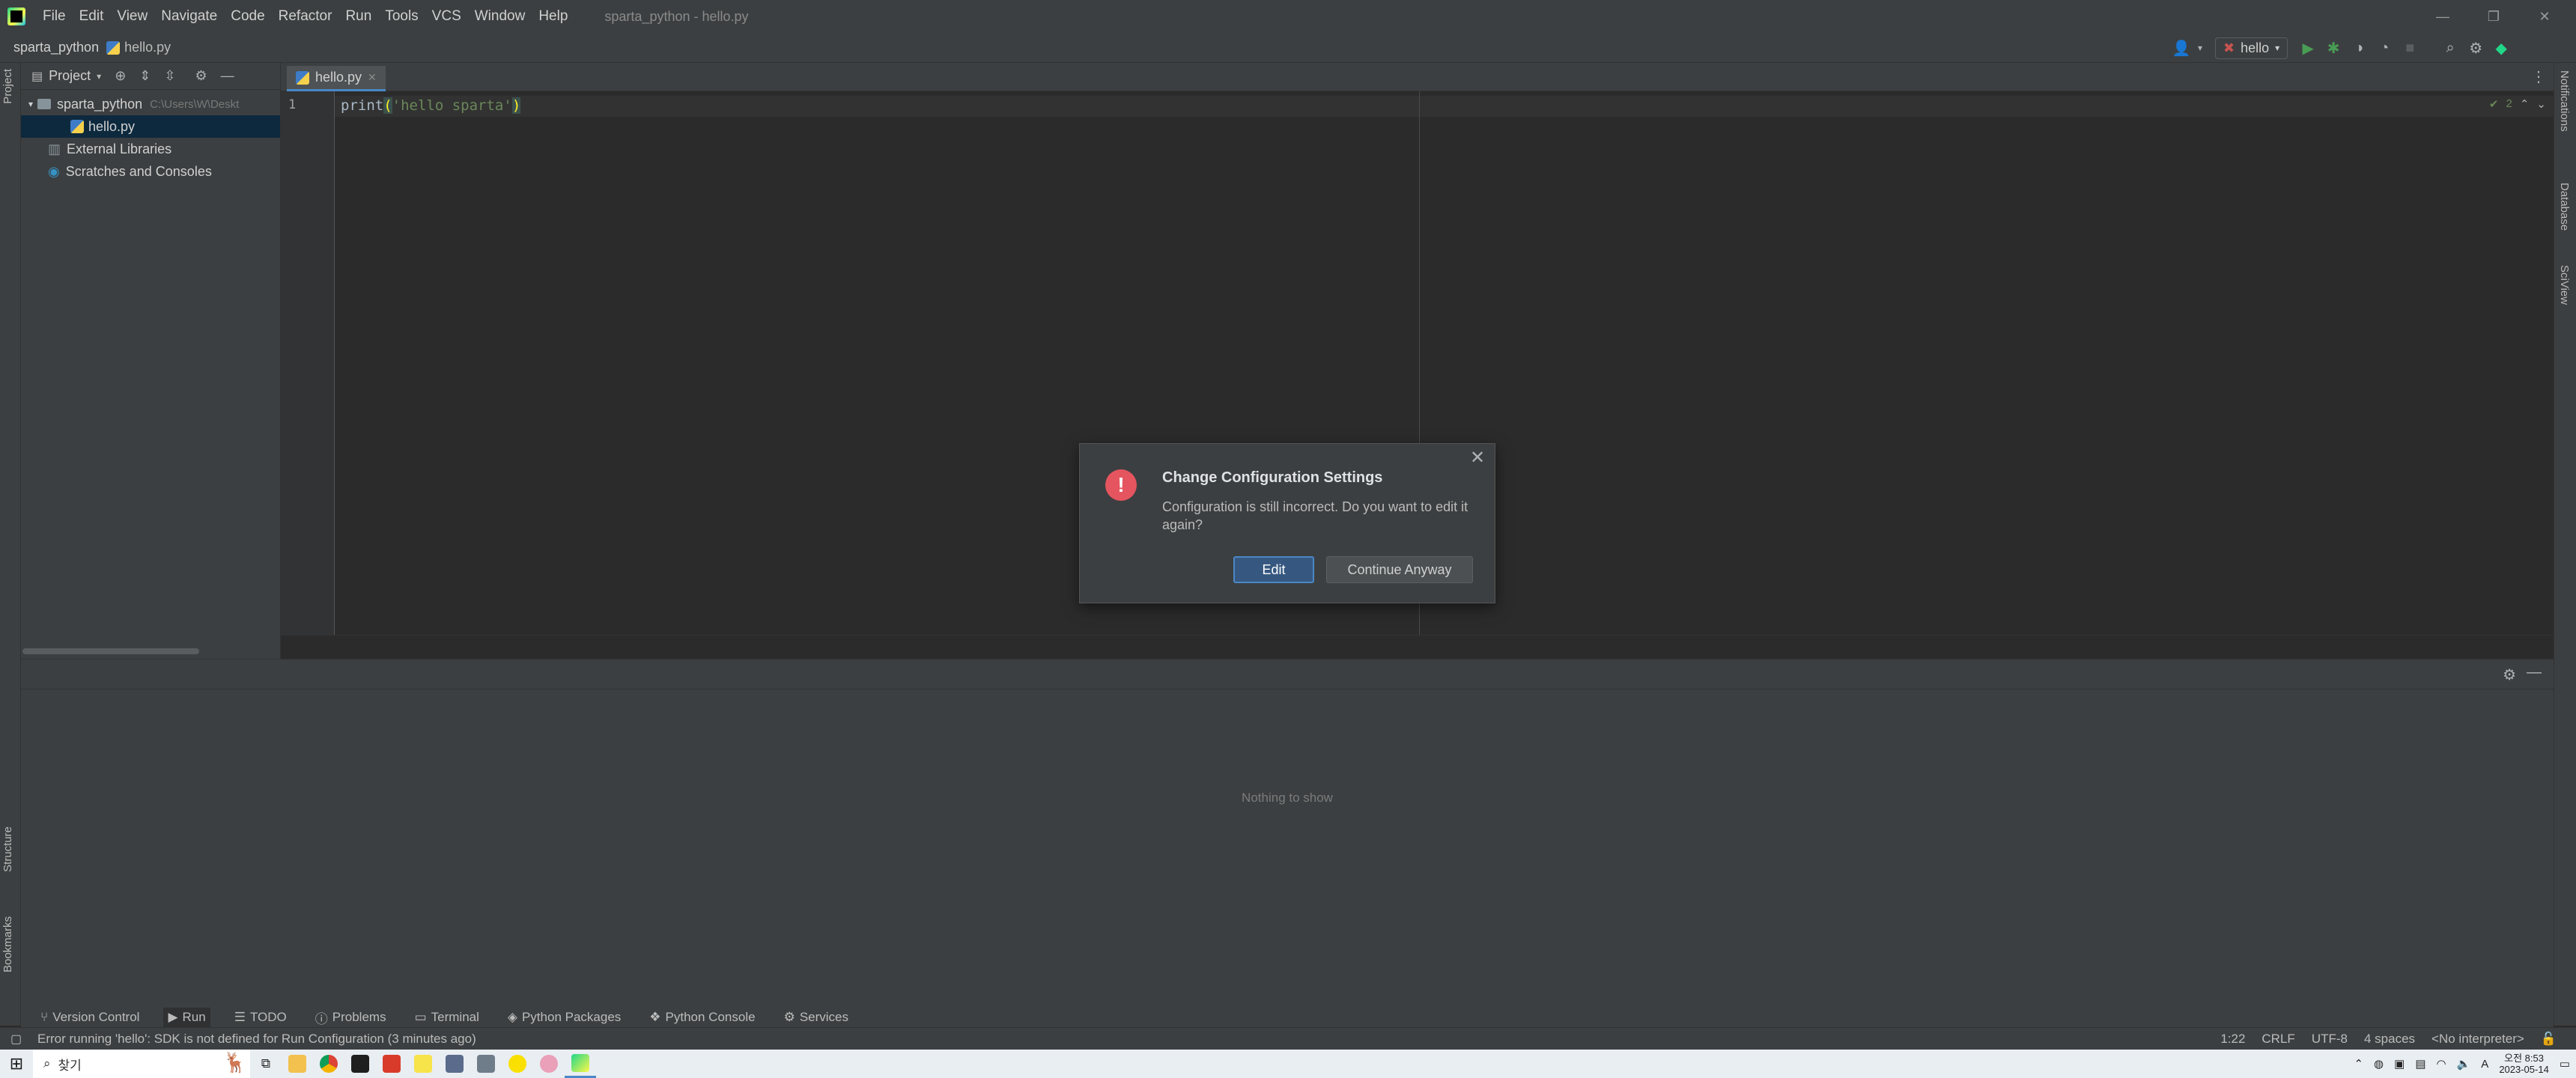 The image size is (2576, 1078). I want to click on project-view-selector: Project, so click(70, 76).